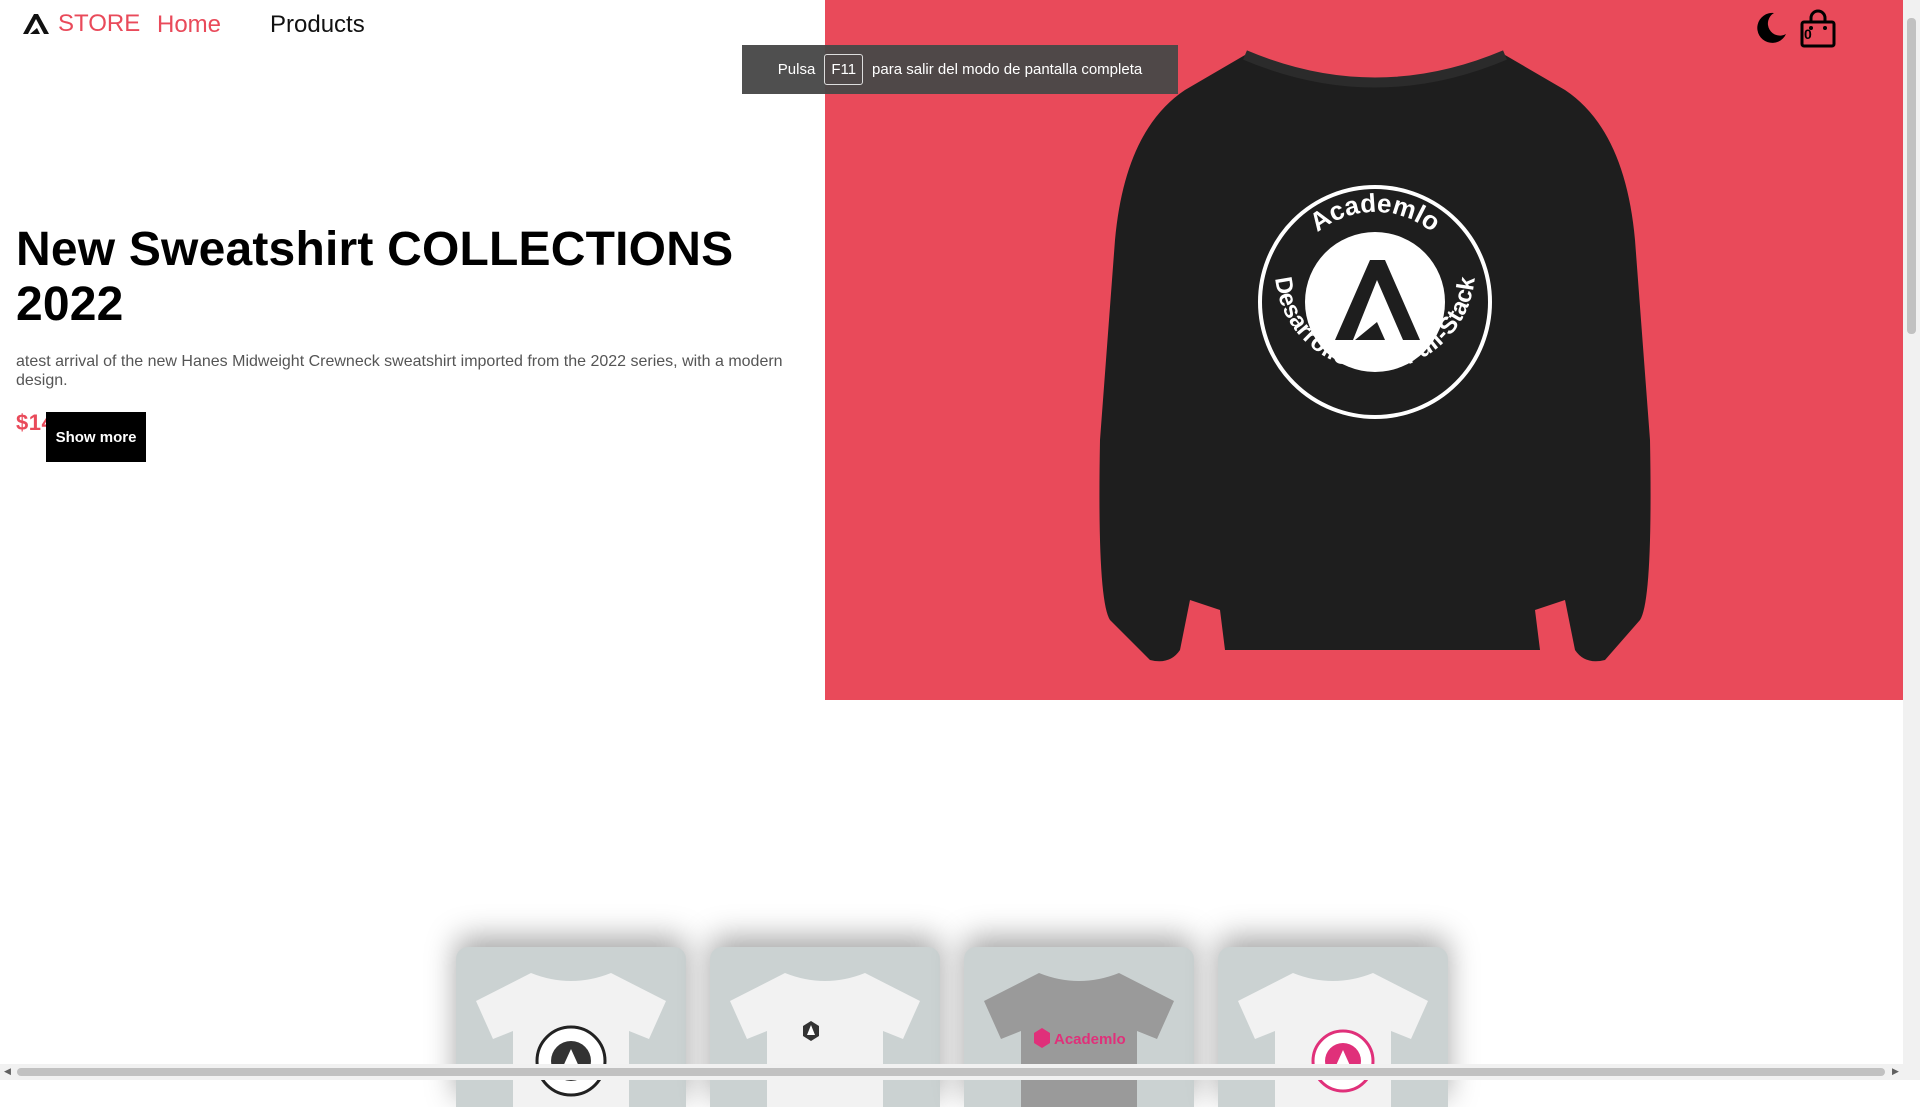 Image resolution: width=1920 pixels, height=1107 pixels. I want to click on scroll-right-arrow-icon: ▶, so click(1895, 1071).